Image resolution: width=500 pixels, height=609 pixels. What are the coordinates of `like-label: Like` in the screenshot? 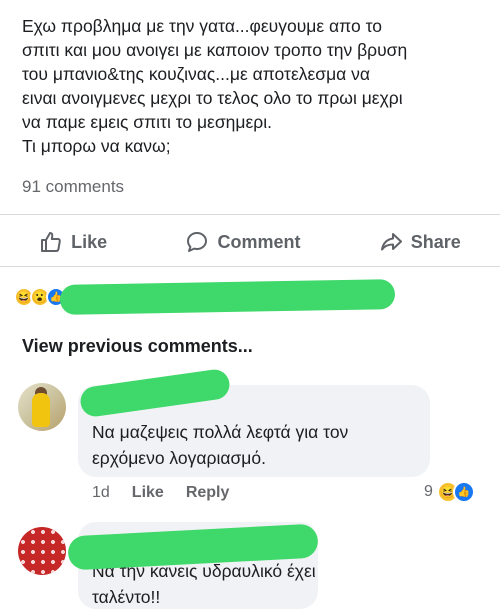 It's located at (89, 241).